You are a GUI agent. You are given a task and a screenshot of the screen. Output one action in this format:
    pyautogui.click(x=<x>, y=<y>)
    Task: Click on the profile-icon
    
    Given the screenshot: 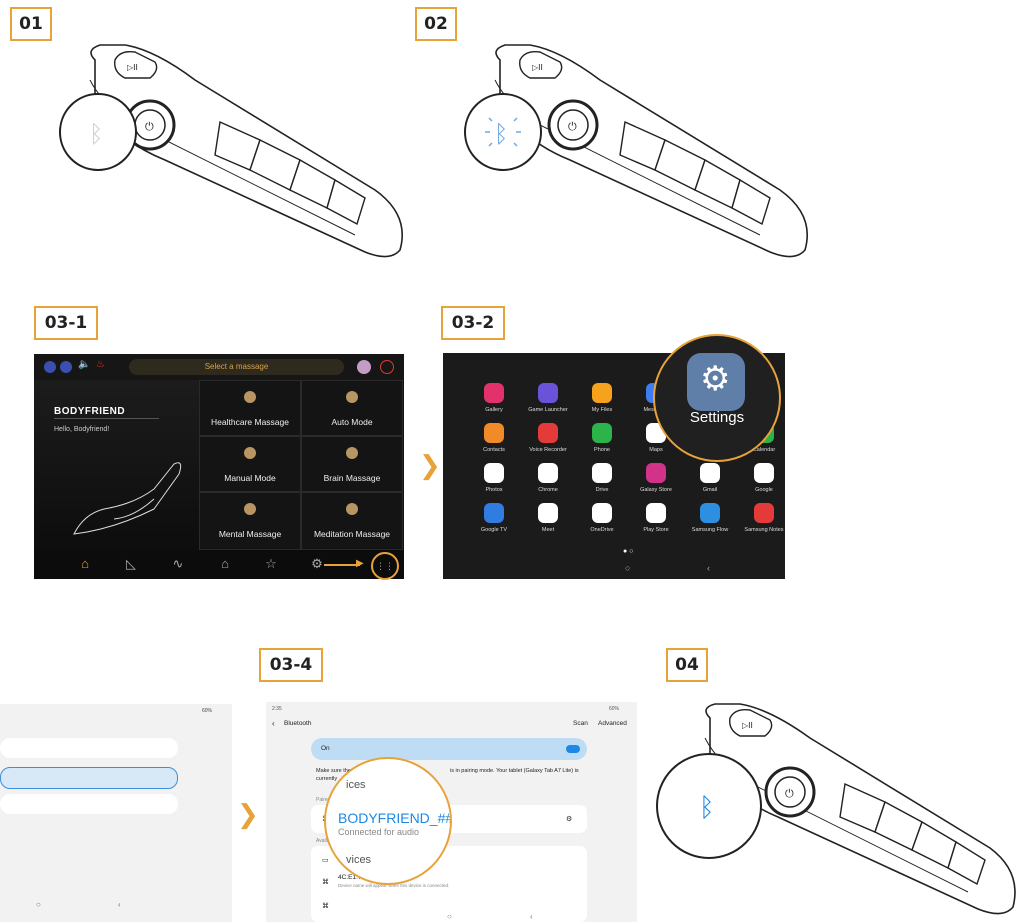 What is the action you would take?
    pyautogui.click(x=364, y=367)
    